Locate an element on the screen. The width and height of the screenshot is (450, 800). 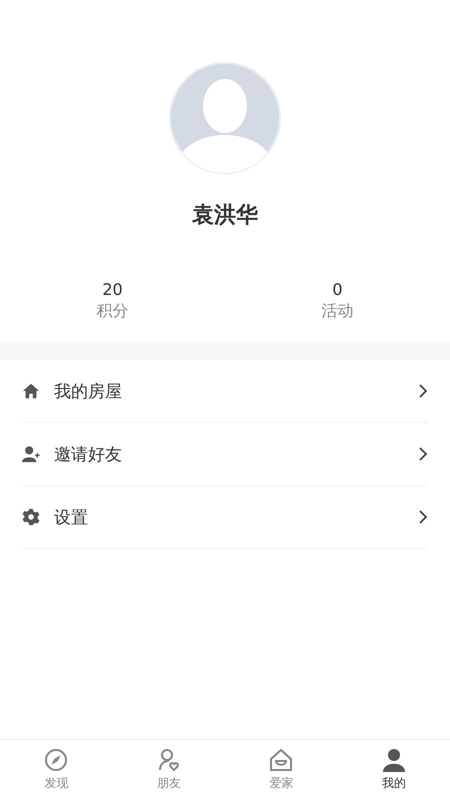
stat-label: 活动 is located at coordinates (338, 311).